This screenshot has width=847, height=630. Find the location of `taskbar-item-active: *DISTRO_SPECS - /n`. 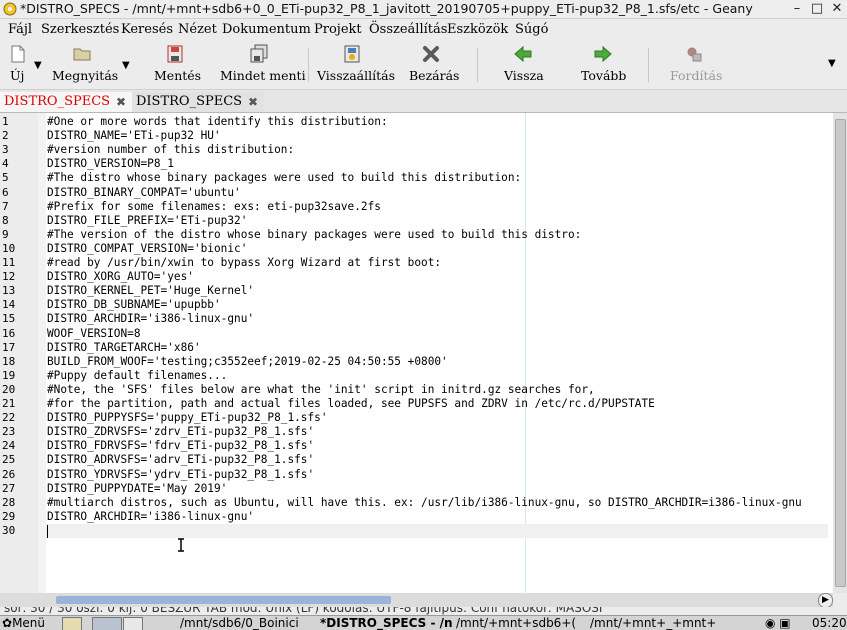

taskbar-item-active: *DISTRO_SPECS - /n is located at coordinates (386, 623).